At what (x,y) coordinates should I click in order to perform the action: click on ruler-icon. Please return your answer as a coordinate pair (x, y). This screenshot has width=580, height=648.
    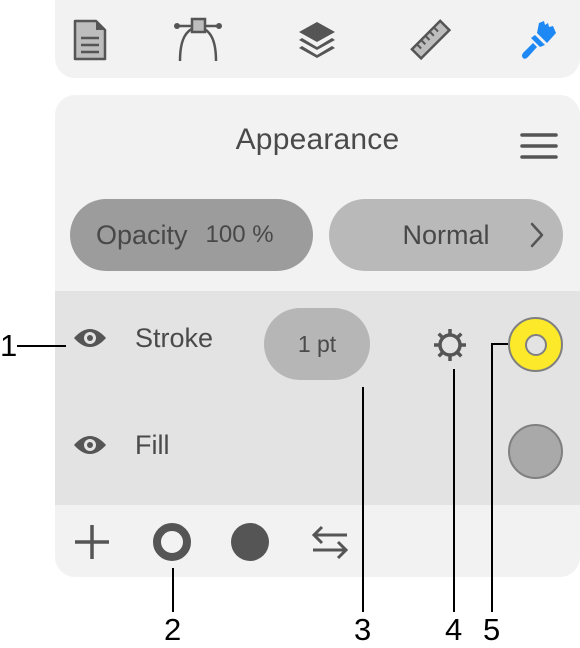
    Looking at the image, I should click on (431, 40).